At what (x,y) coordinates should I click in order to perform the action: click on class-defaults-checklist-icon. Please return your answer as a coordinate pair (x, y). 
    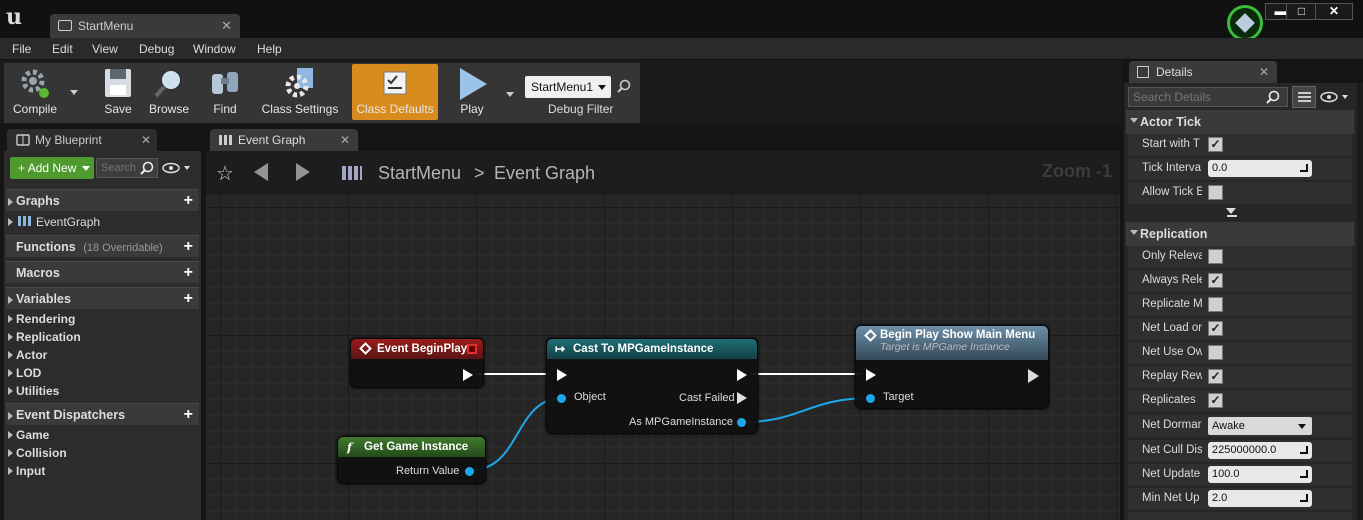
    Looking at the image, I should click on (395, 83).